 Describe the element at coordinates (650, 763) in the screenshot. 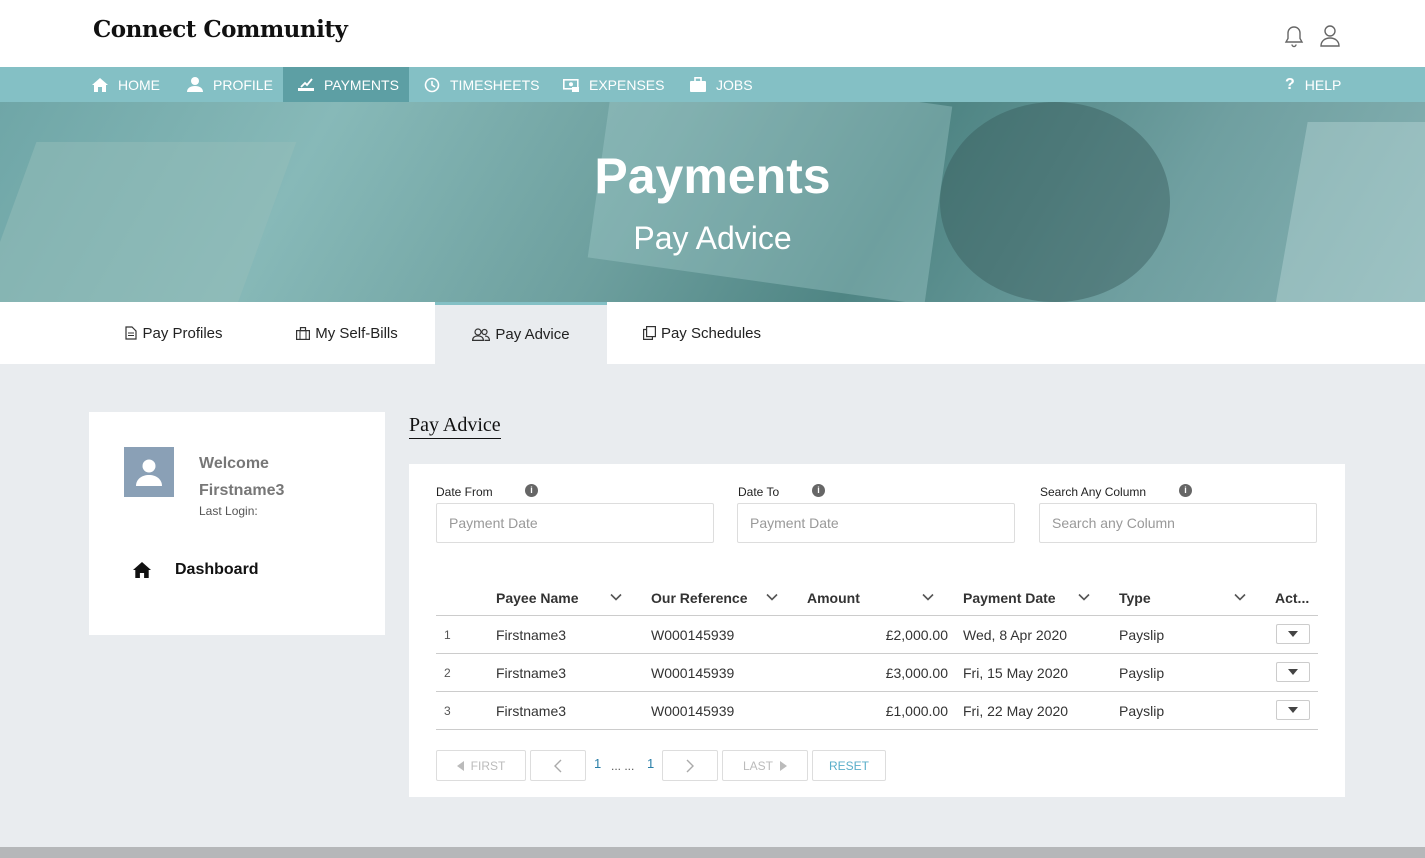

I see `page-number-last: 1` at that location.